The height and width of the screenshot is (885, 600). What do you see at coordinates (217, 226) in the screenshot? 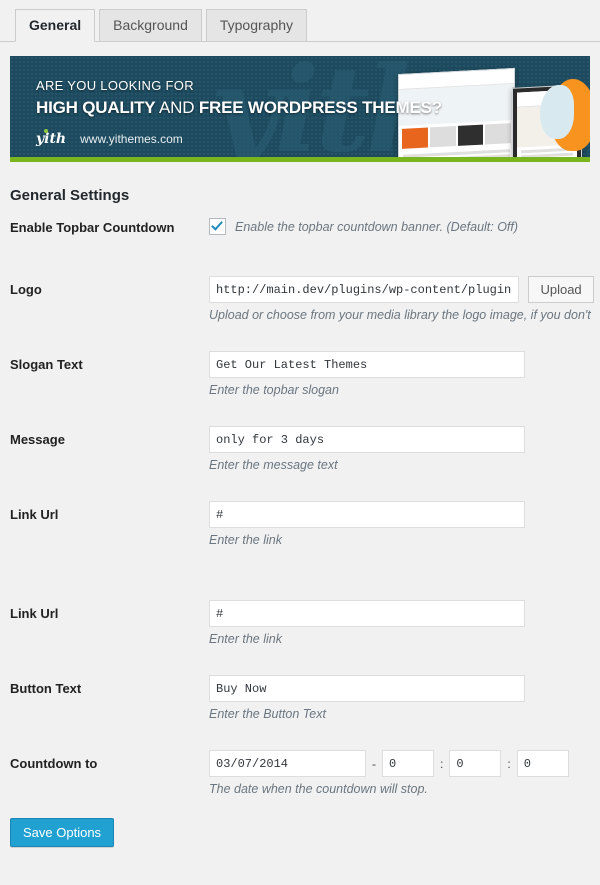
I see `enable-topbar-countdown-checkbox` at bounding box center [217, 226].